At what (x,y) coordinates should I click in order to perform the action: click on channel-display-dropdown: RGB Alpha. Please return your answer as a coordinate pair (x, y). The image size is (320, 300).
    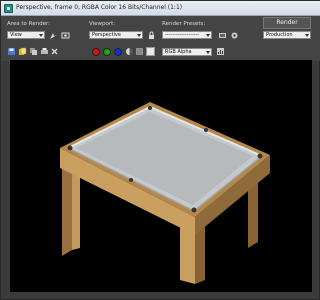
    Looking at the image, I should click on (187, 52).